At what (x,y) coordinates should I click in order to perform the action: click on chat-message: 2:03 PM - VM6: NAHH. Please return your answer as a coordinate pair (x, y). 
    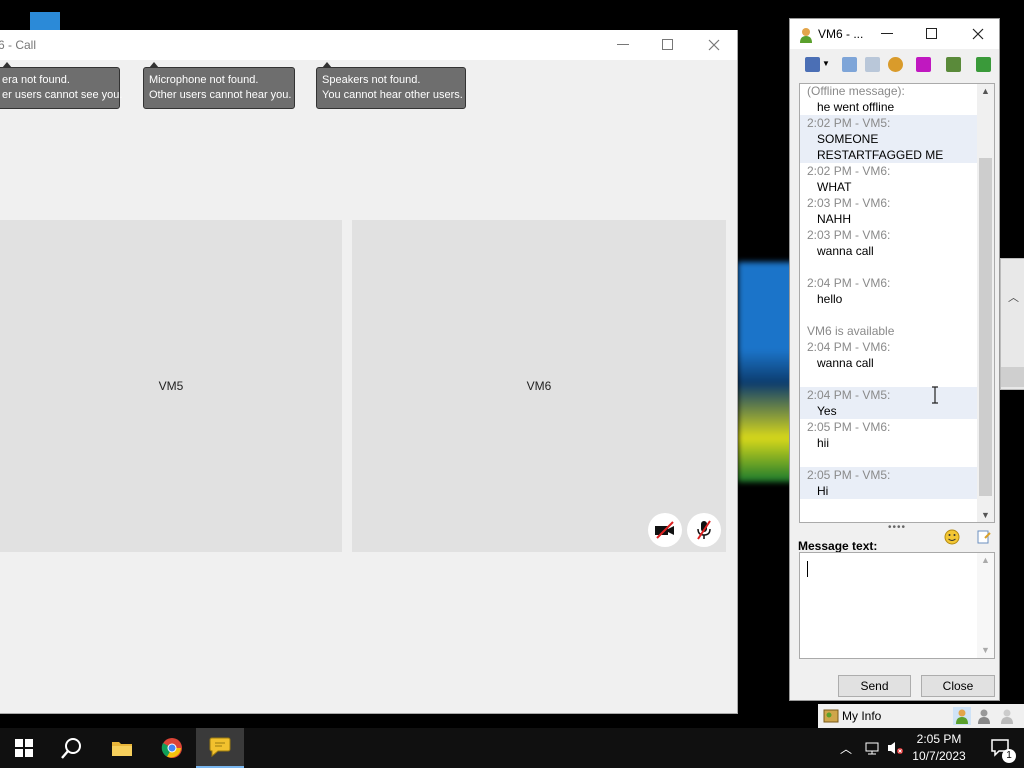
    Looking at the image, I should click on (889, 211).